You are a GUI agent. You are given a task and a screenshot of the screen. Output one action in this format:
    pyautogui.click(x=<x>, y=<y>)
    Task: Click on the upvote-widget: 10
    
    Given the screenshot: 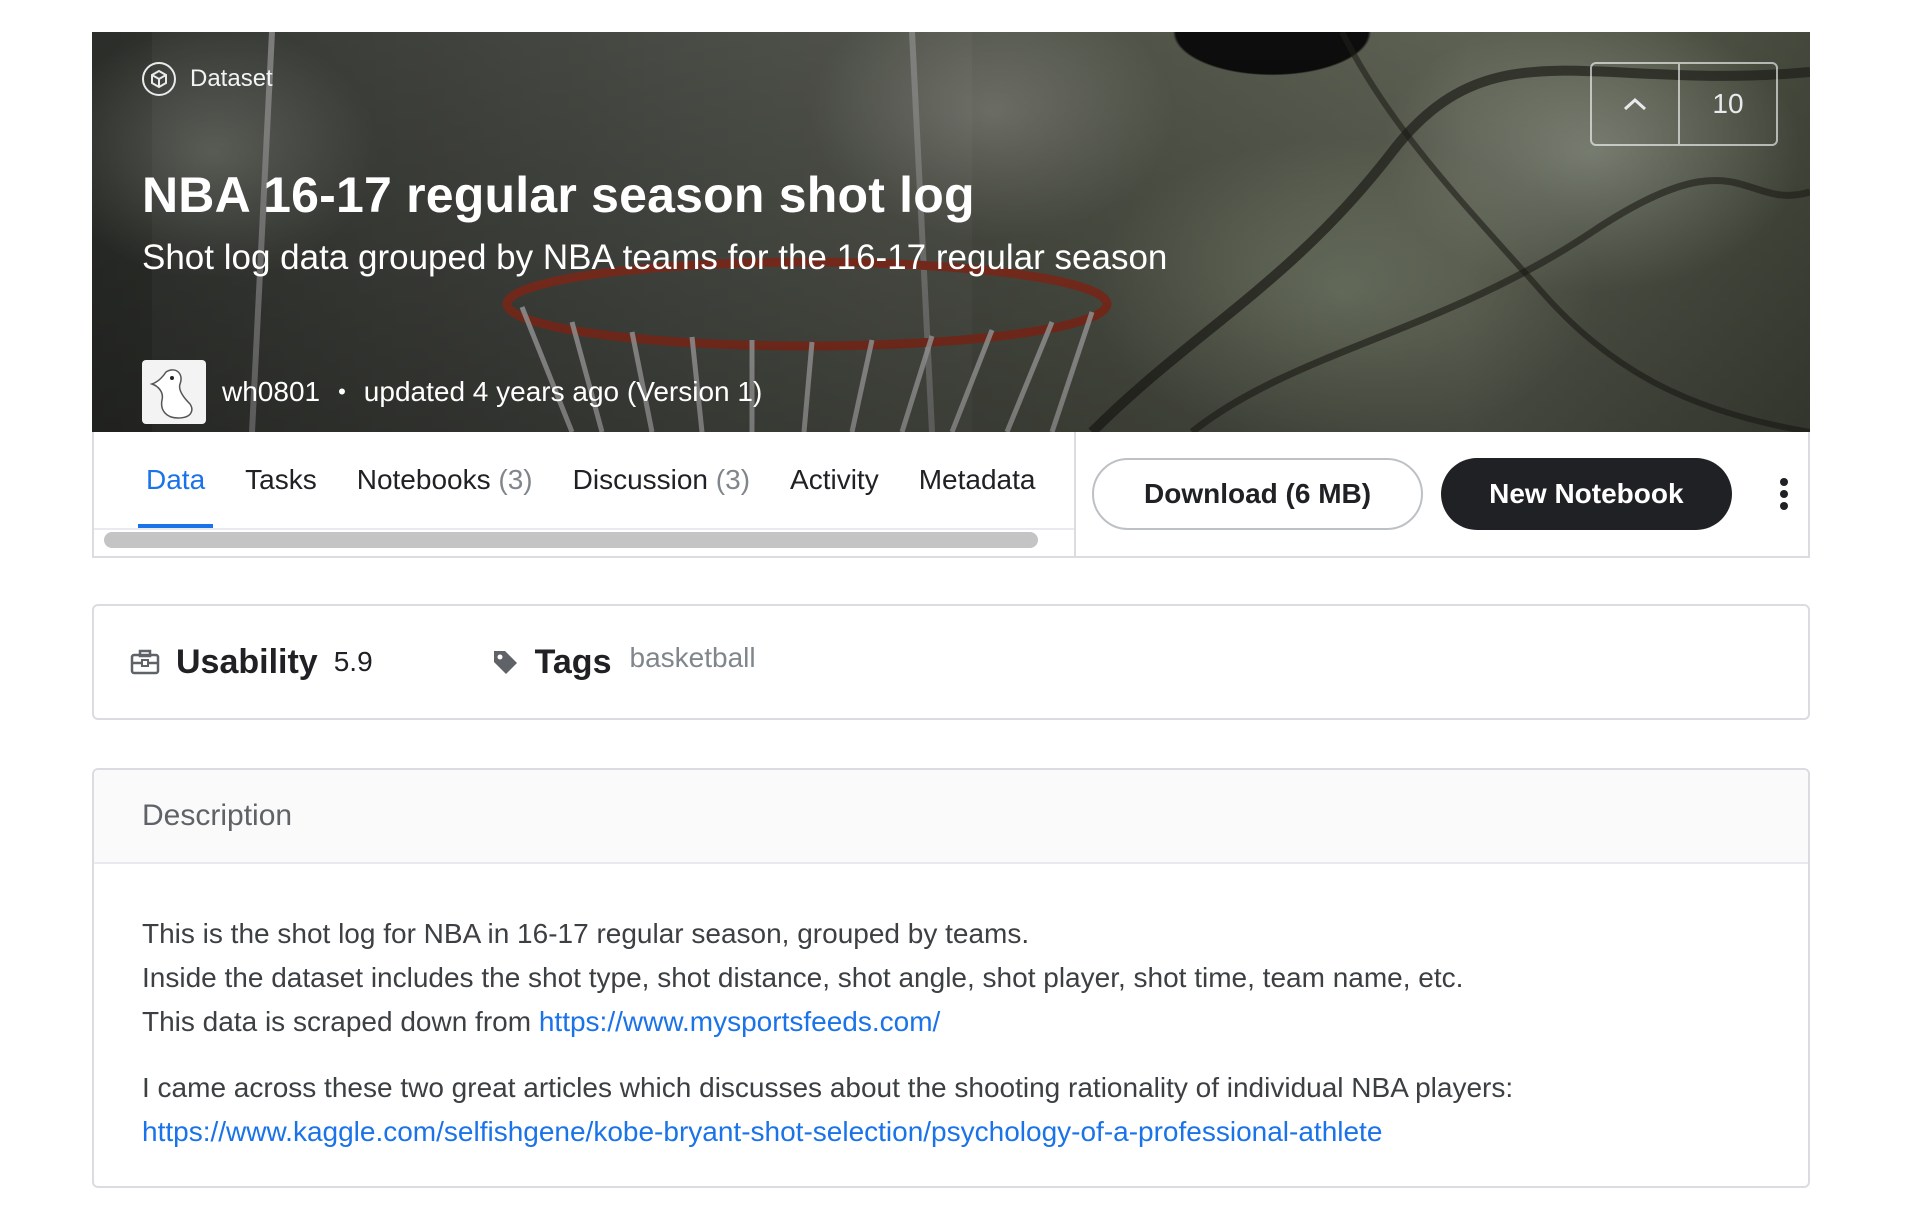 What is the action you would take?
    pyautogui.click(x=1684, y=104)
    